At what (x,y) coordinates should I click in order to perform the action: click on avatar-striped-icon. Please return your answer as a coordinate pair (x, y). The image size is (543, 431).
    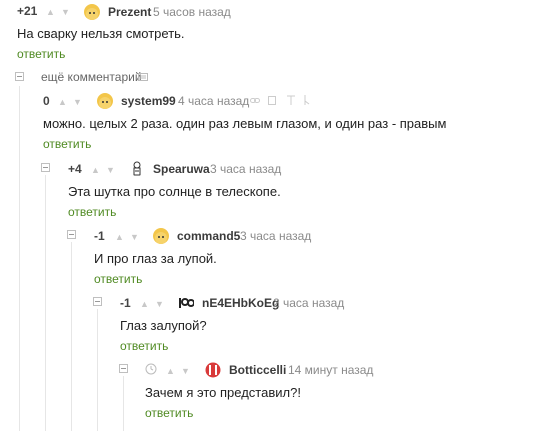
    Looking at the image, I should click on (213, 370).